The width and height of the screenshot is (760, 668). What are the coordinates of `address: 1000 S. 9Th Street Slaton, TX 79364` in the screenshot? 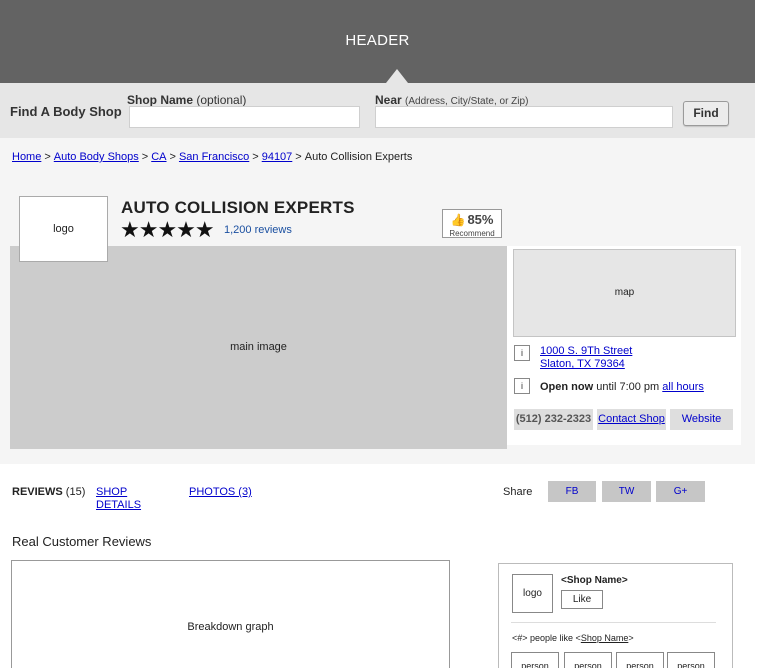 It's located at (586, 358).